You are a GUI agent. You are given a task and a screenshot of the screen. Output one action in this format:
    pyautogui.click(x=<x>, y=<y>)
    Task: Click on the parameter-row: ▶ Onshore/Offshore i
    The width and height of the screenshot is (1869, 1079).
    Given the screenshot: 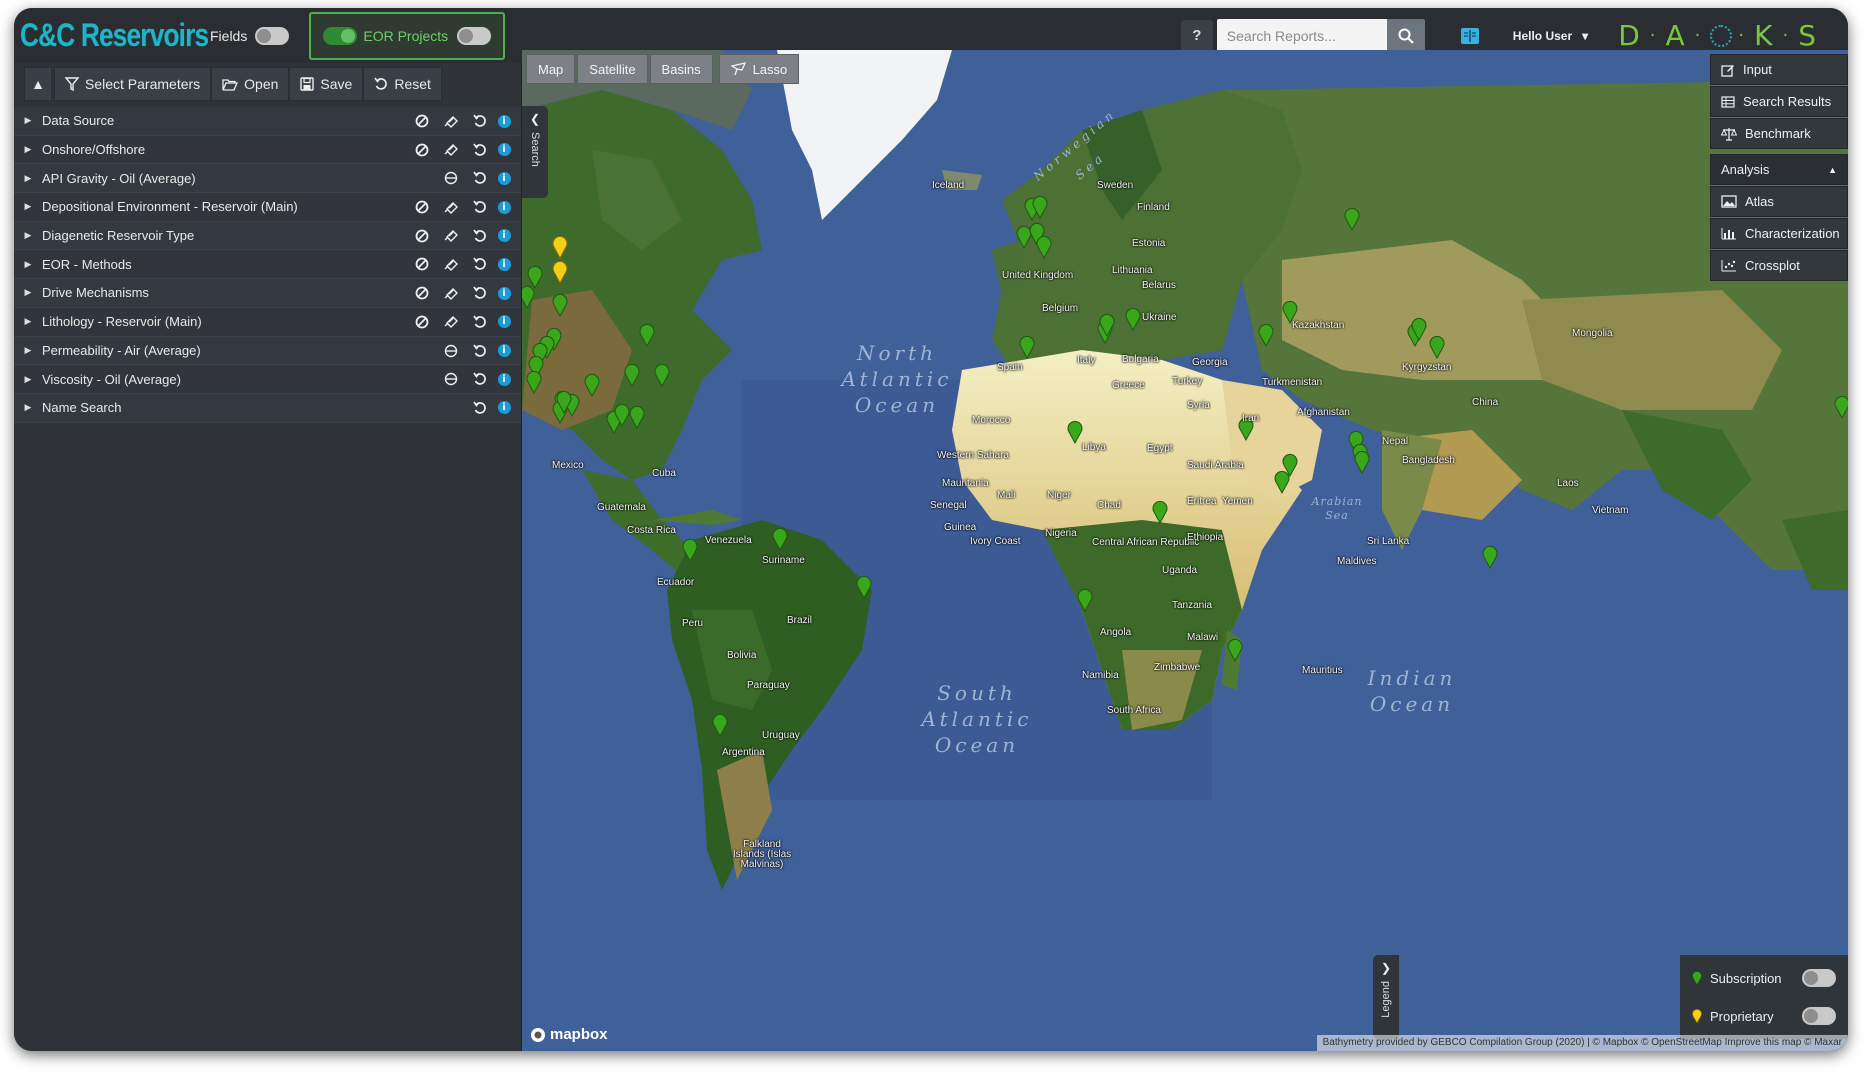 What is the action you would take?
    pyautogui.click(x=267, y=150)
    